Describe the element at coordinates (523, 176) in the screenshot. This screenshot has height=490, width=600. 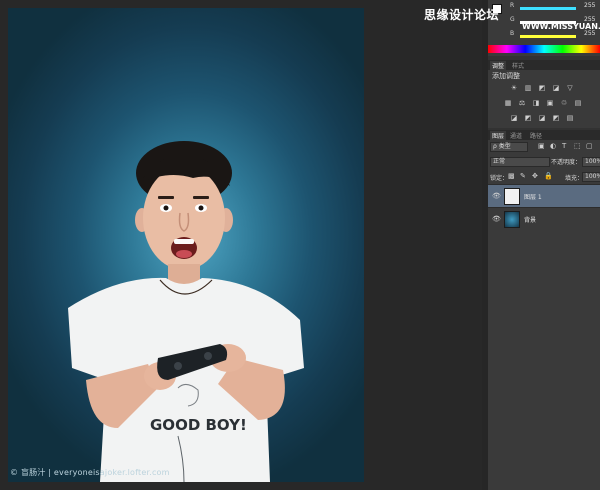
I see `lock-image-icon: ✎` at that location.